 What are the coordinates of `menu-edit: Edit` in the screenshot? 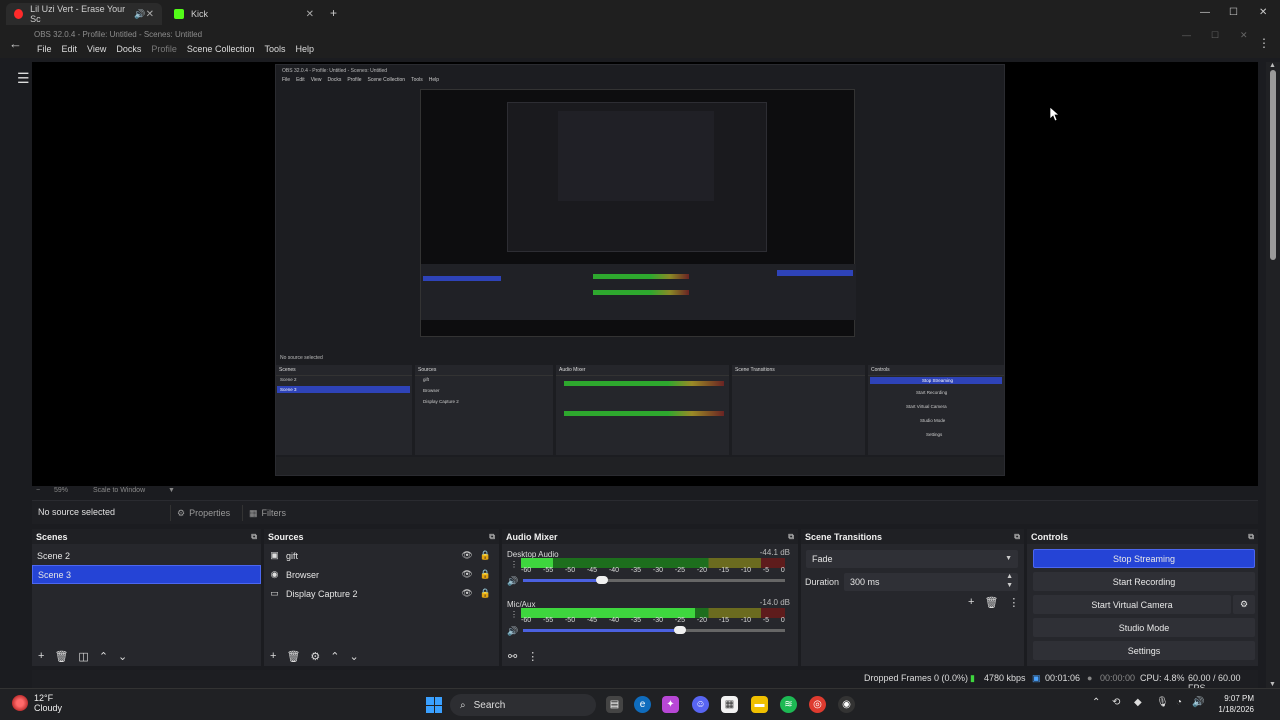 It's located at (70, 49).